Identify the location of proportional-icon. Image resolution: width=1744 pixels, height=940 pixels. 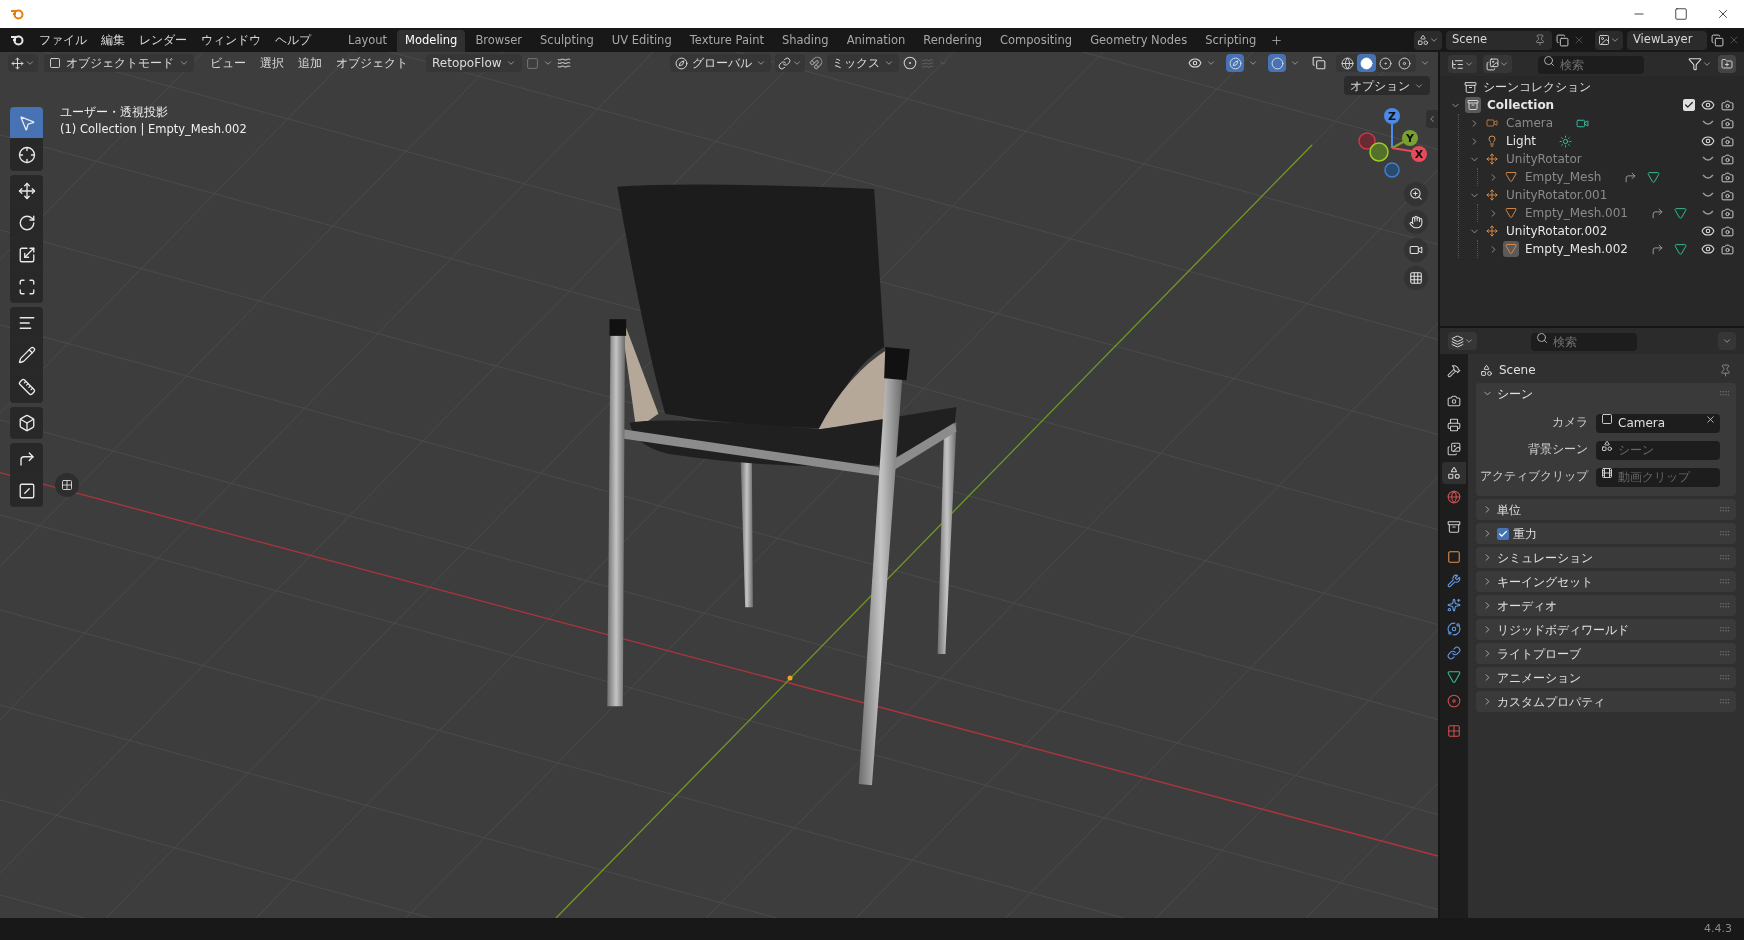
(909, 63).